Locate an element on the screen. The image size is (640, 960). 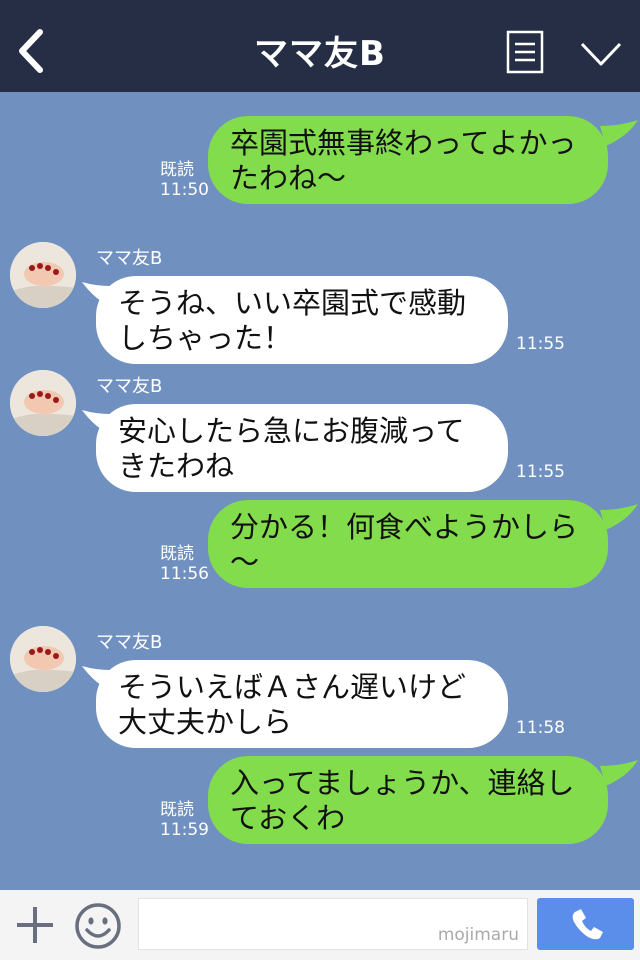
message-input: mojimaru is located at coordinates (333, 924).